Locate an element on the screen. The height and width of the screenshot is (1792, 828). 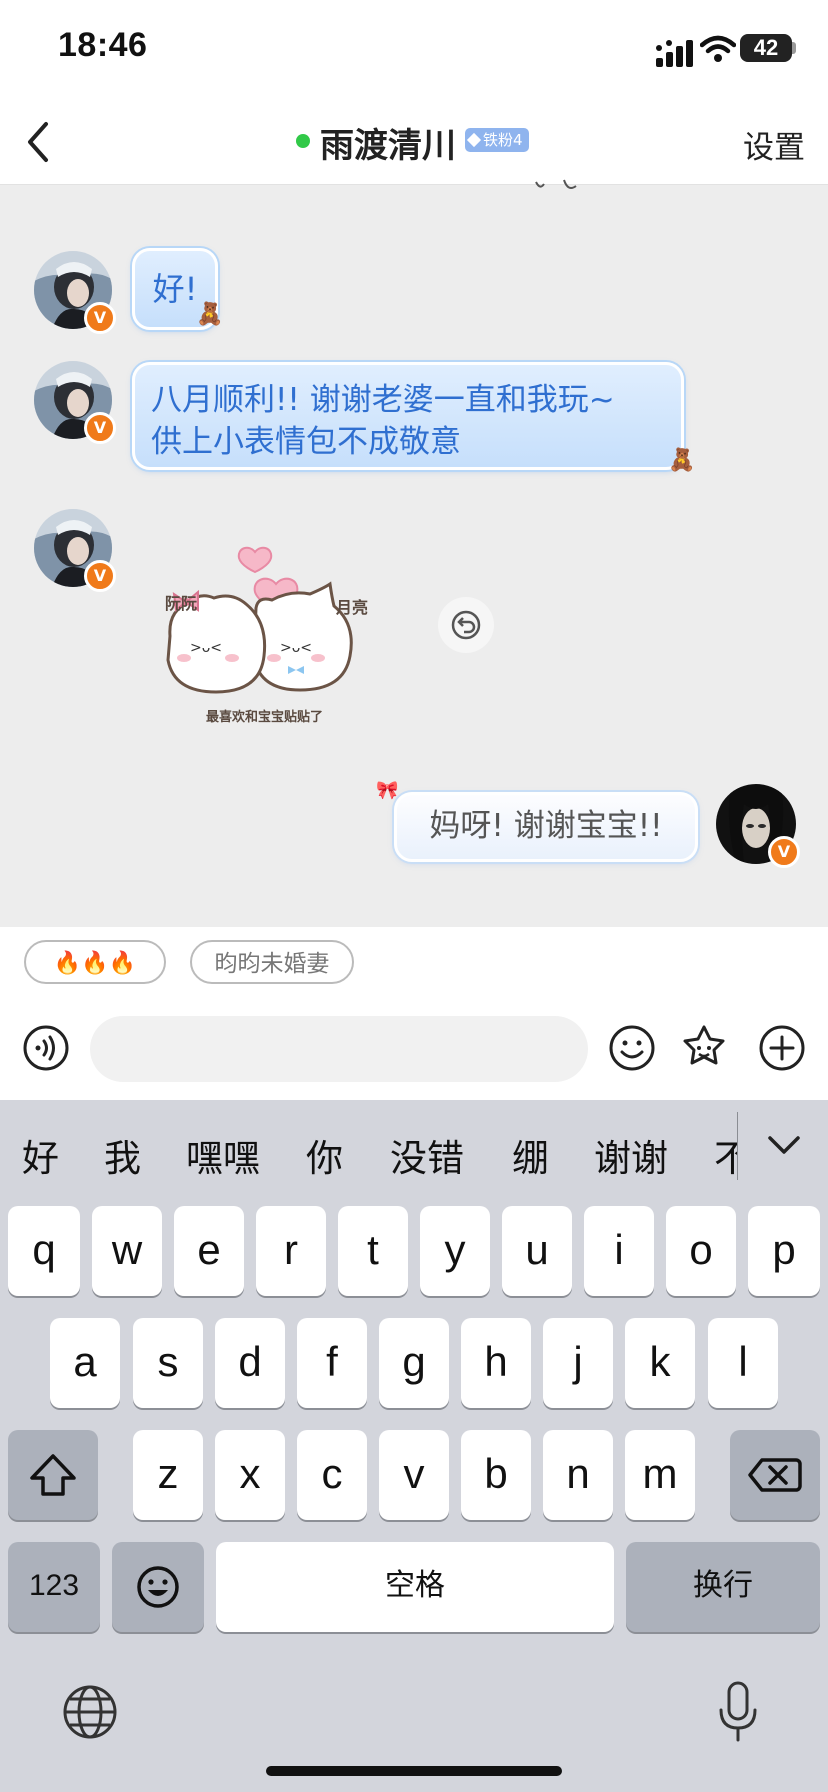
emoji-keyboard-key is located at coordinates (158, 1587).